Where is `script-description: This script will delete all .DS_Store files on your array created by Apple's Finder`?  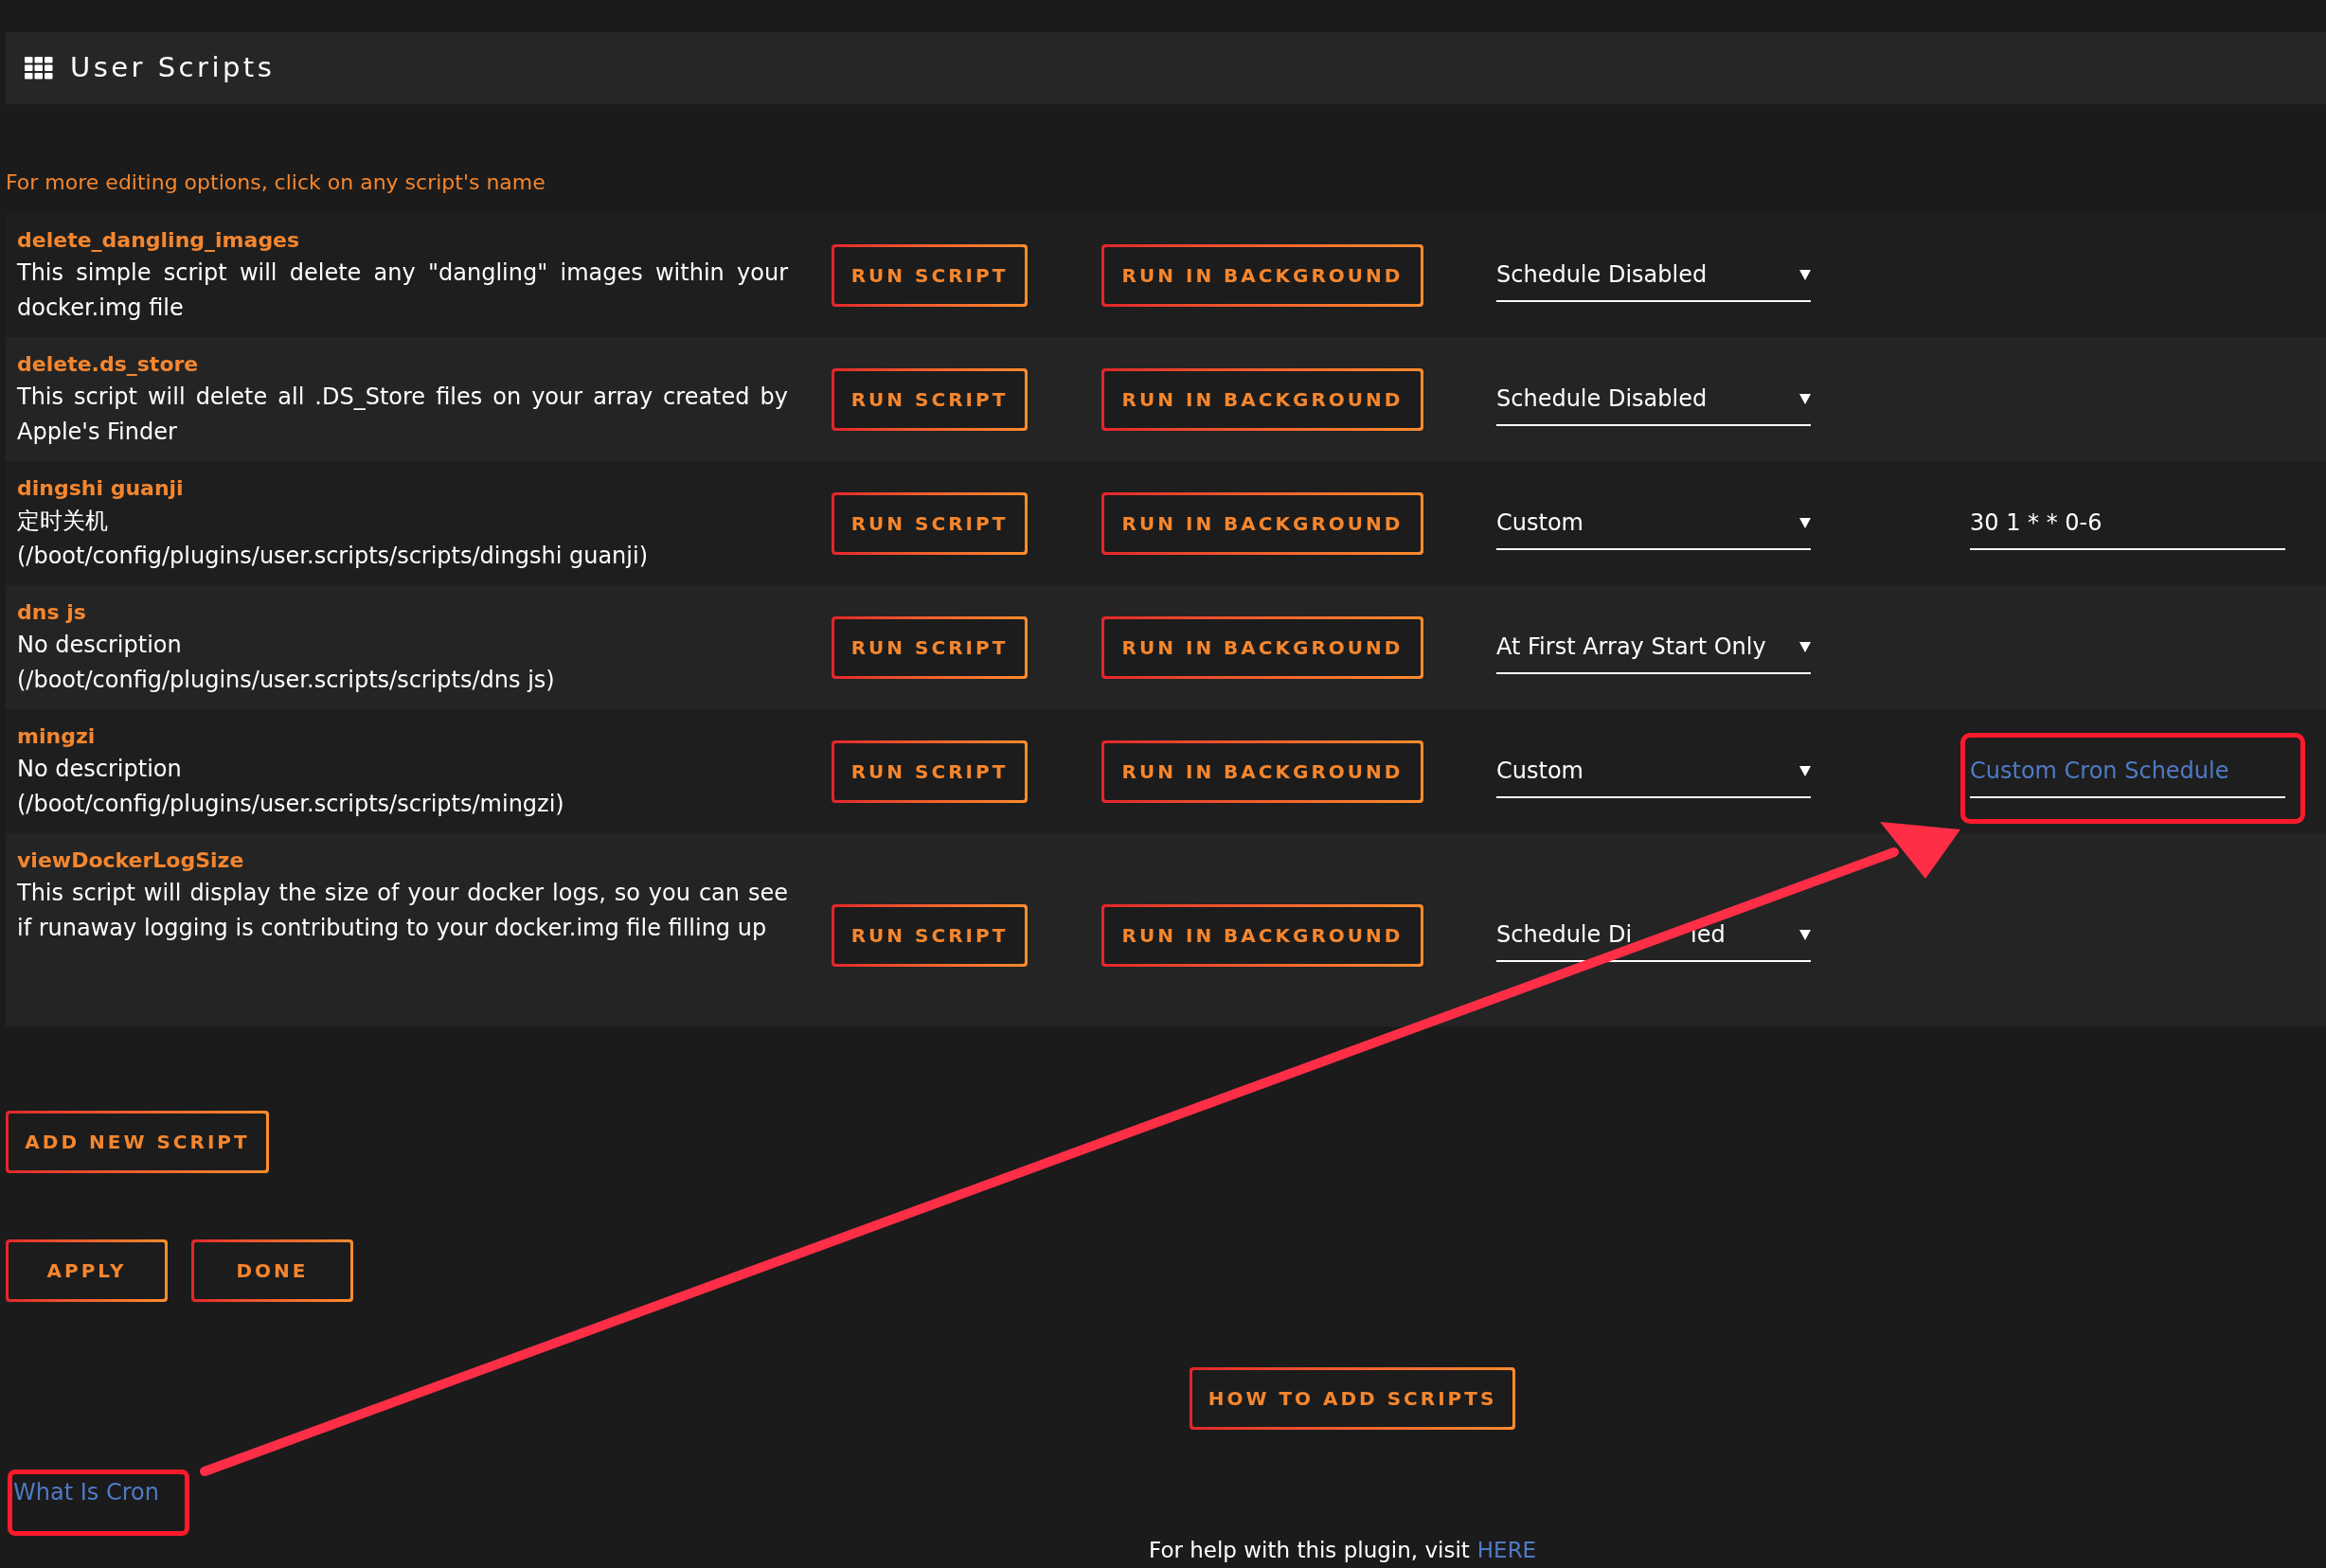
script-description: This script will delete all .DS_Store files on your array created by Apple's Finder is located at coordinates (402, 415).